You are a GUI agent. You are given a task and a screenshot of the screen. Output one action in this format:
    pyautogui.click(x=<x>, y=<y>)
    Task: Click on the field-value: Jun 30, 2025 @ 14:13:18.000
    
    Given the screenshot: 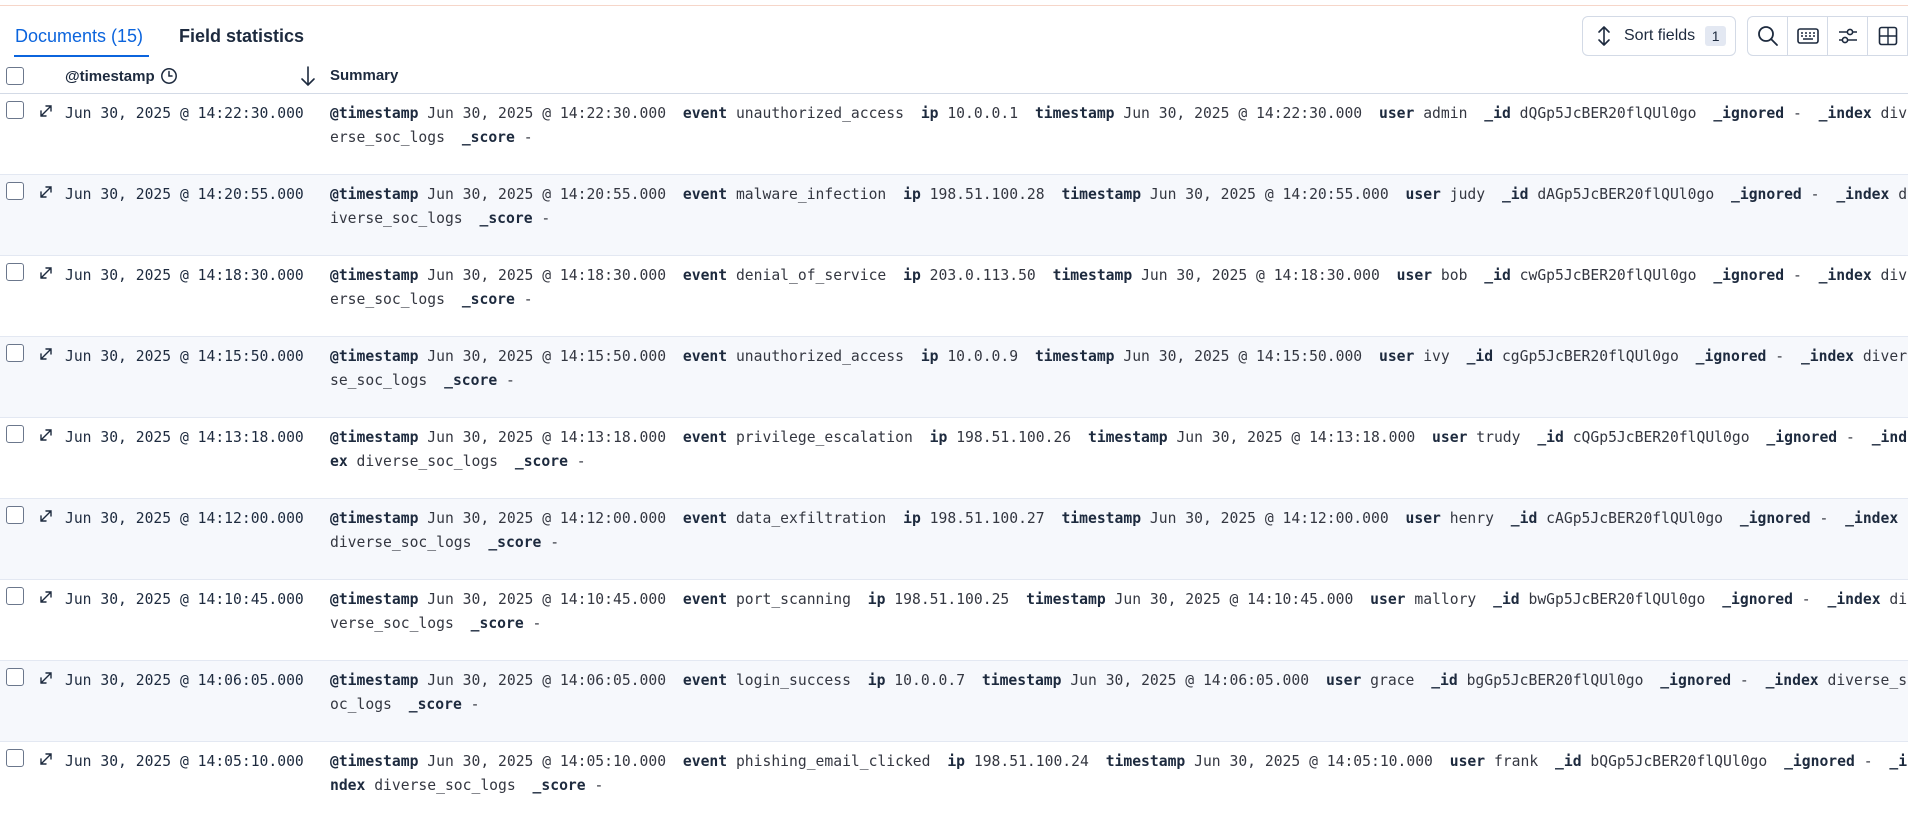 What is the action you would take?
    pyautogui.click(x=547, y=437)
    